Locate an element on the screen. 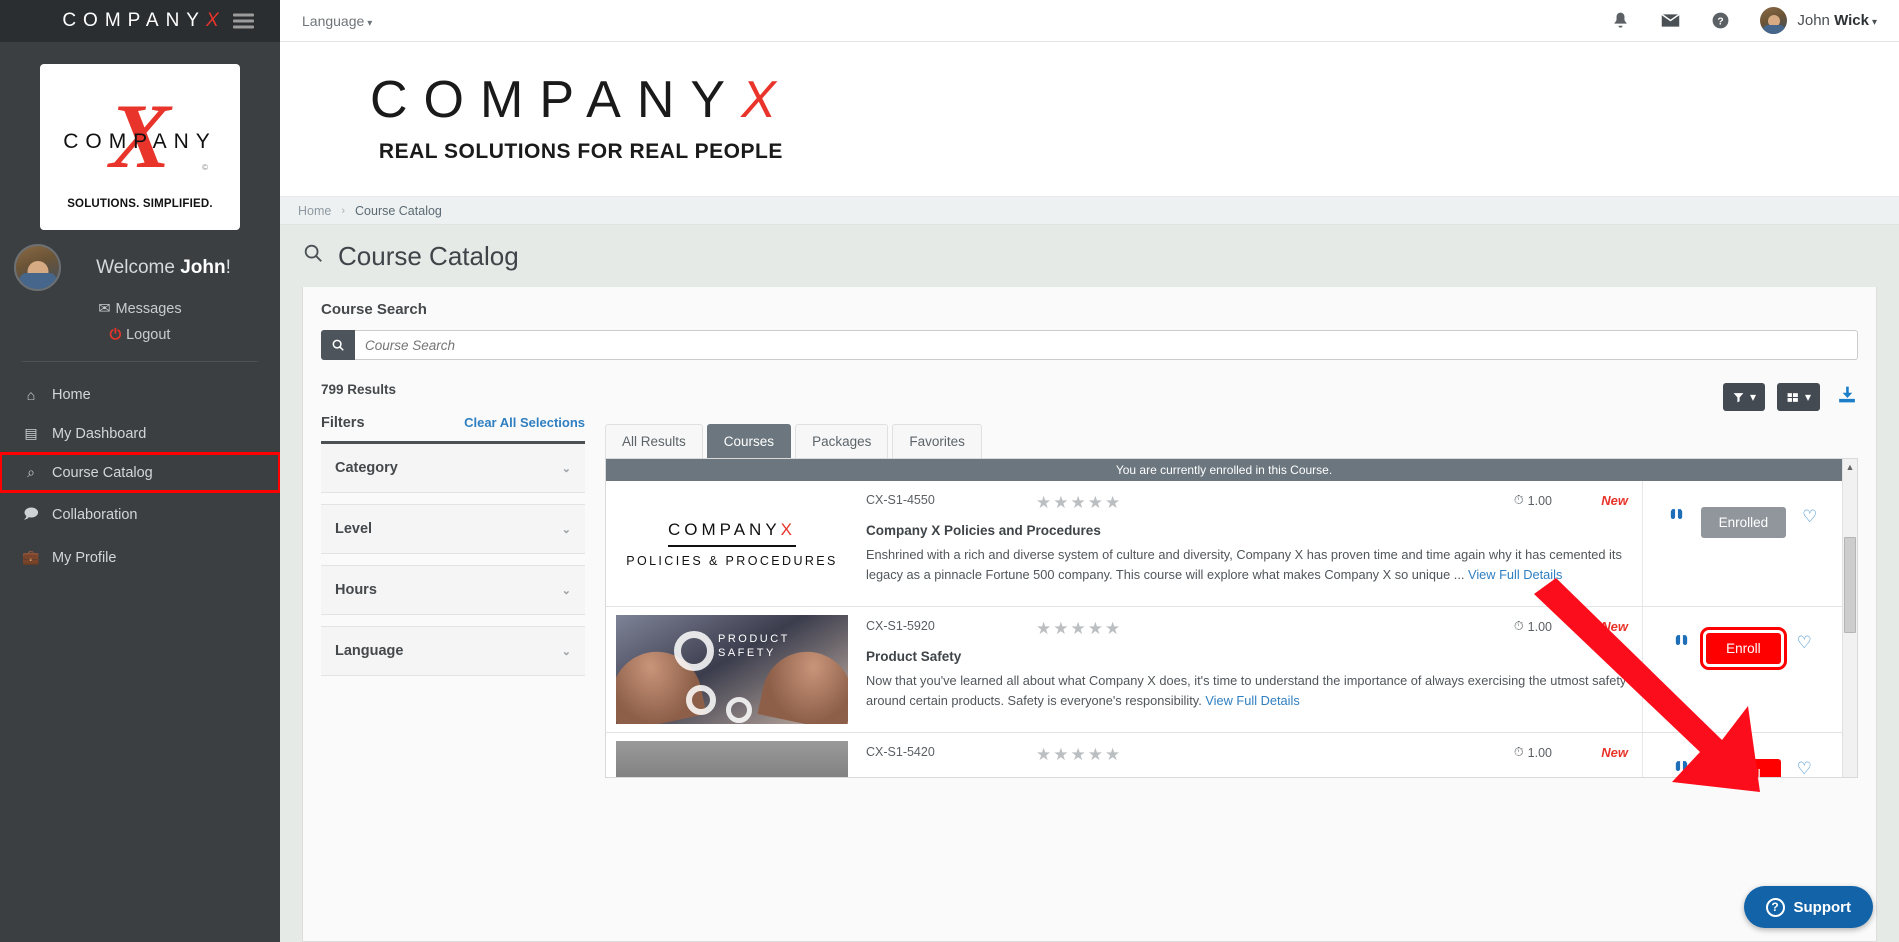 This screenshot has height=942, width=1899. sidebar-brand-name: COMPANY is located at coordinates (134, 20).